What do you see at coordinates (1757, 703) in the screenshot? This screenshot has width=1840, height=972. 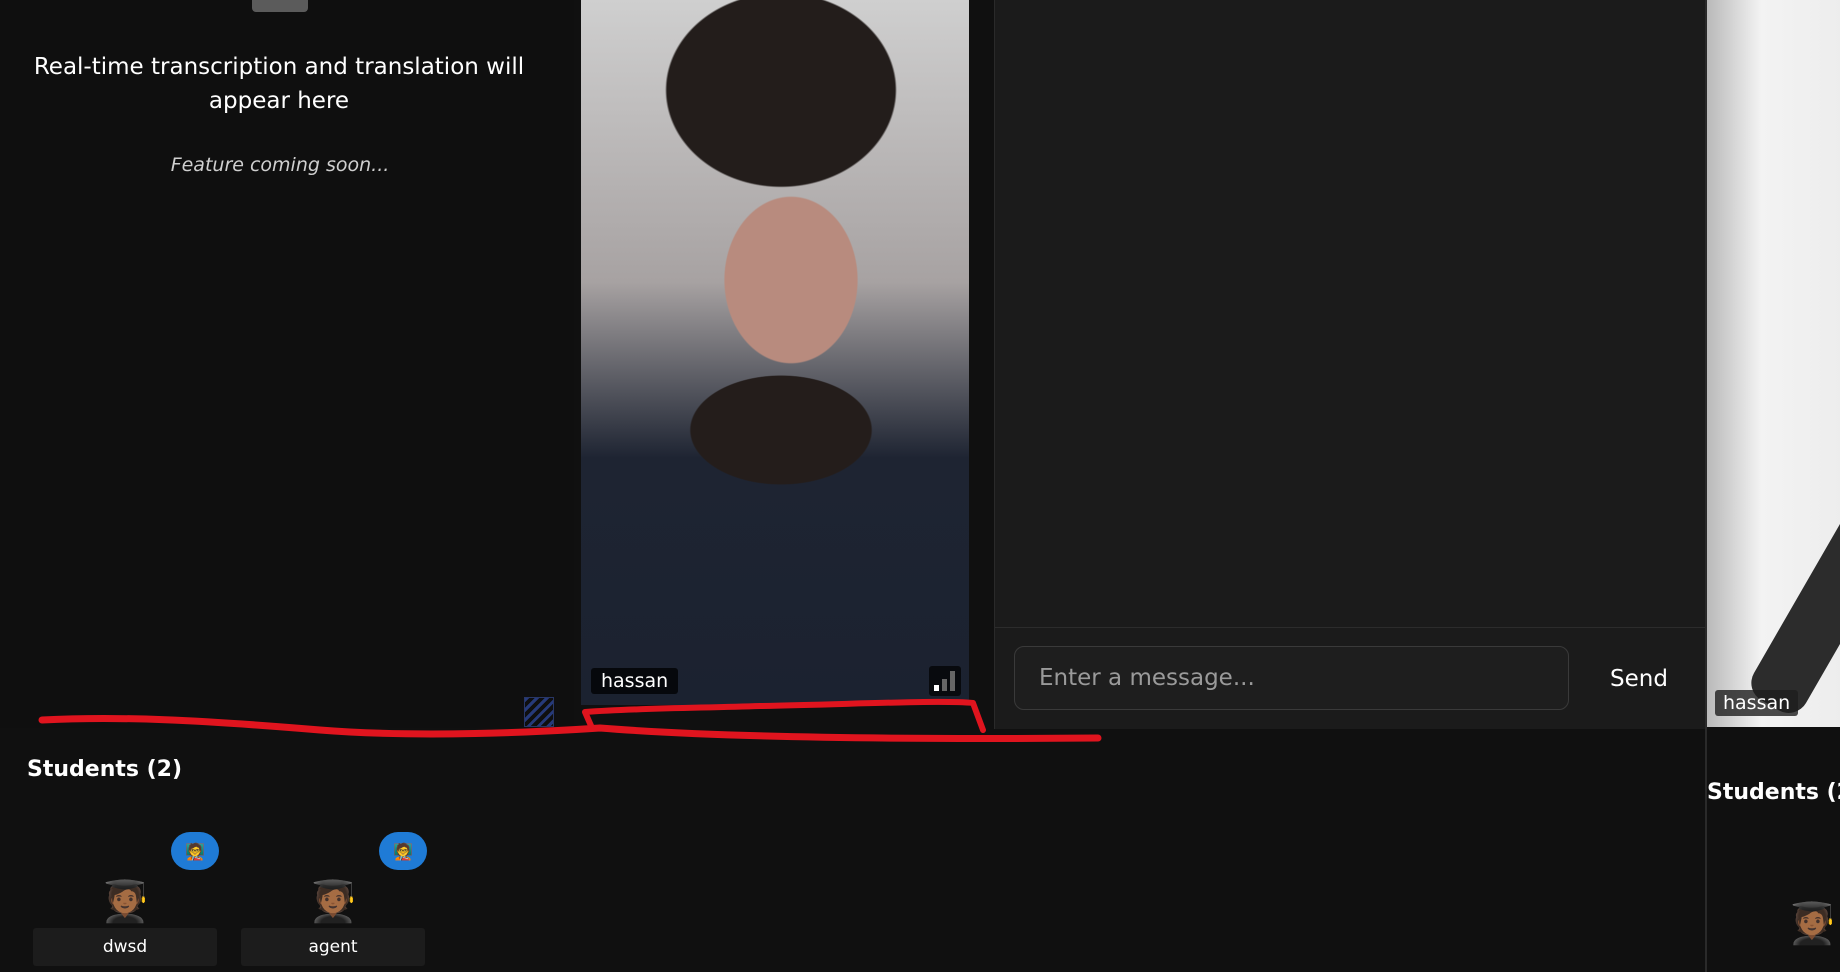 I see `duplicate-participant-name: hassan` at bounding box center [1757, 703].